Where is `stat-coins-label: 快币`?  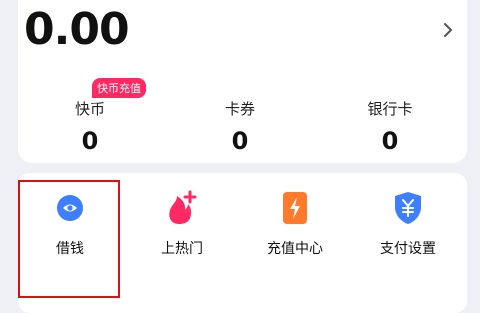 stat-coins-label: 快币 is located at coordinates (89, 109).